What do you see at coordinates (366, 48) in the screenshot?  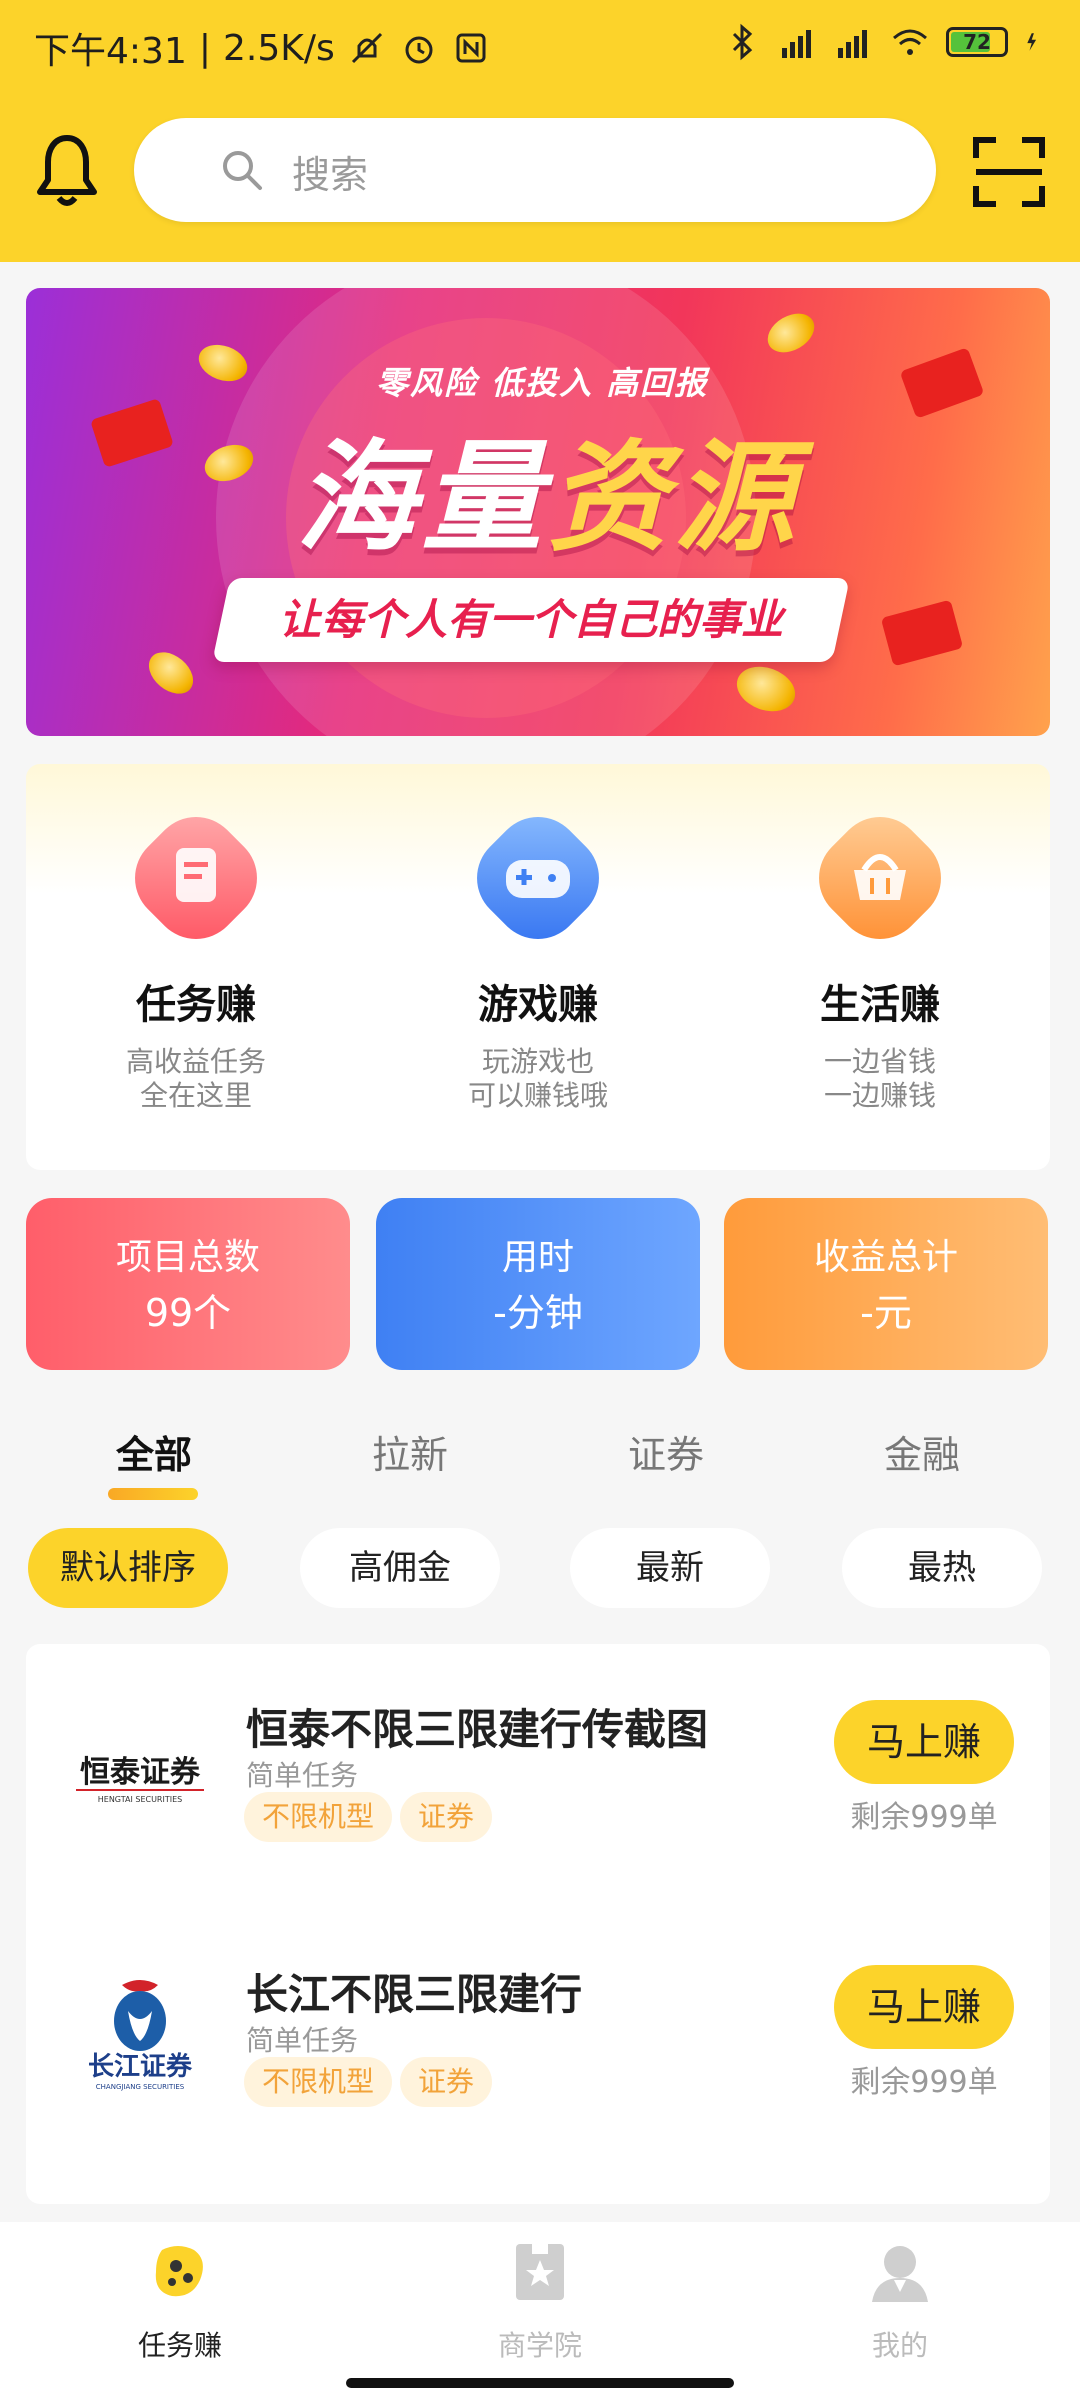 I see `mute-icon` at bounding box center [366, 48].